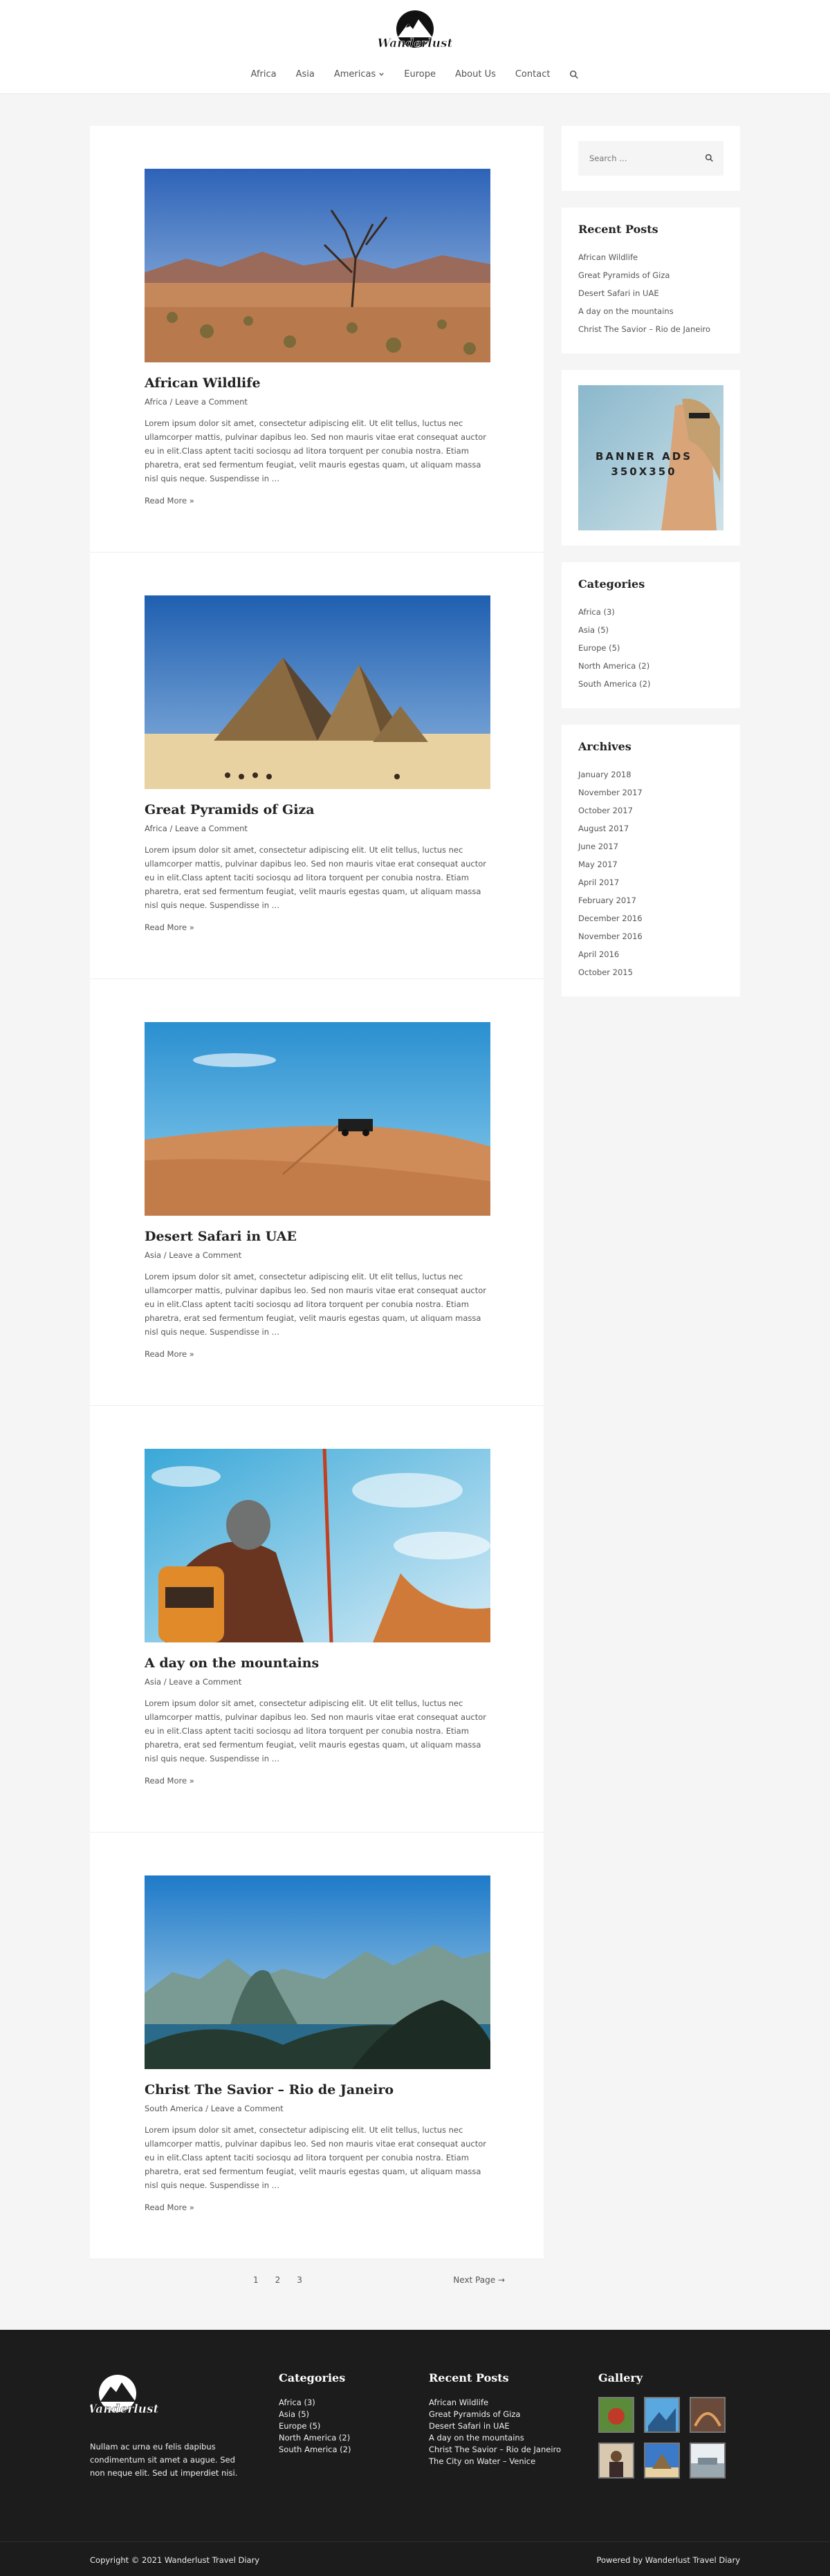  I want to click on archive-link: April 2017, so click(598, 882).